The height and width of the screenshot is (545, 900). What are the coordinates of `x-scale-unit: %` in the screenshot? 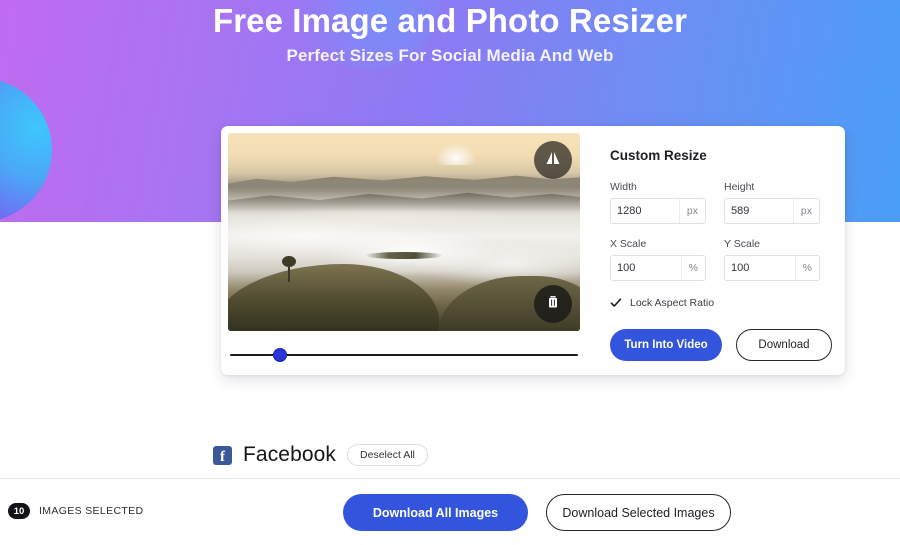 It's located at (692, 268).